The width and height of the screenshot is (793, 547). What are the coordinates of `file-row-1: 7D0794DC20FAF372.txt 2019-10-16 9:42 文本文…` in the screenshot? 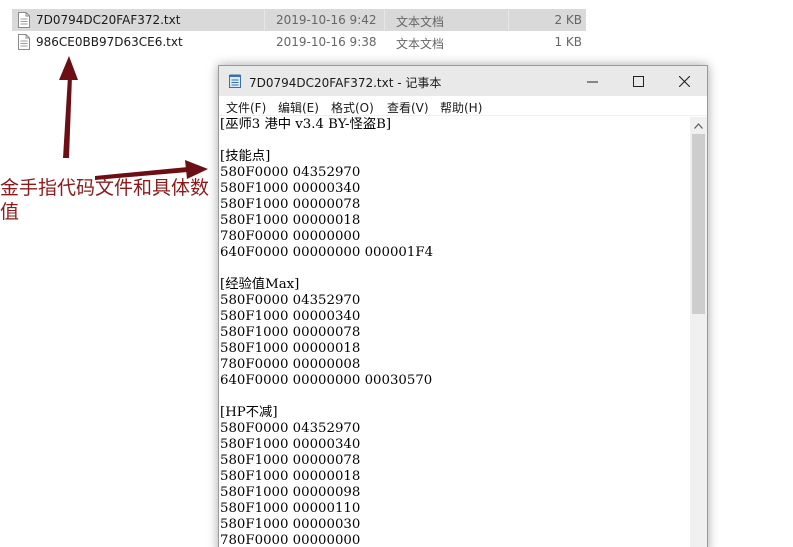 It's located at (299, 20).